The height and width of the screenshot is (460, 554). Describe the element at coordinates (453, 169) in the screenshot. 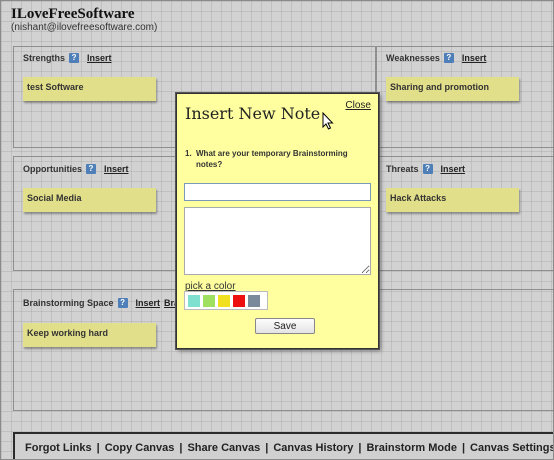

I see `threats-insert-link: Insert` at that location.